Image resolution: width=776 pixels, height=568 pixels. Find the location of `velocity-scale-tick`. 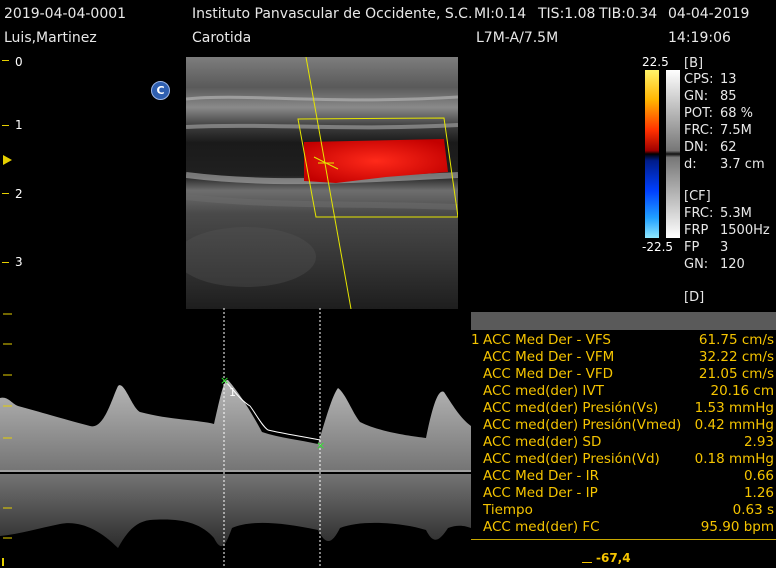

velocity-scale-tick is located at coordinates (587, 562).